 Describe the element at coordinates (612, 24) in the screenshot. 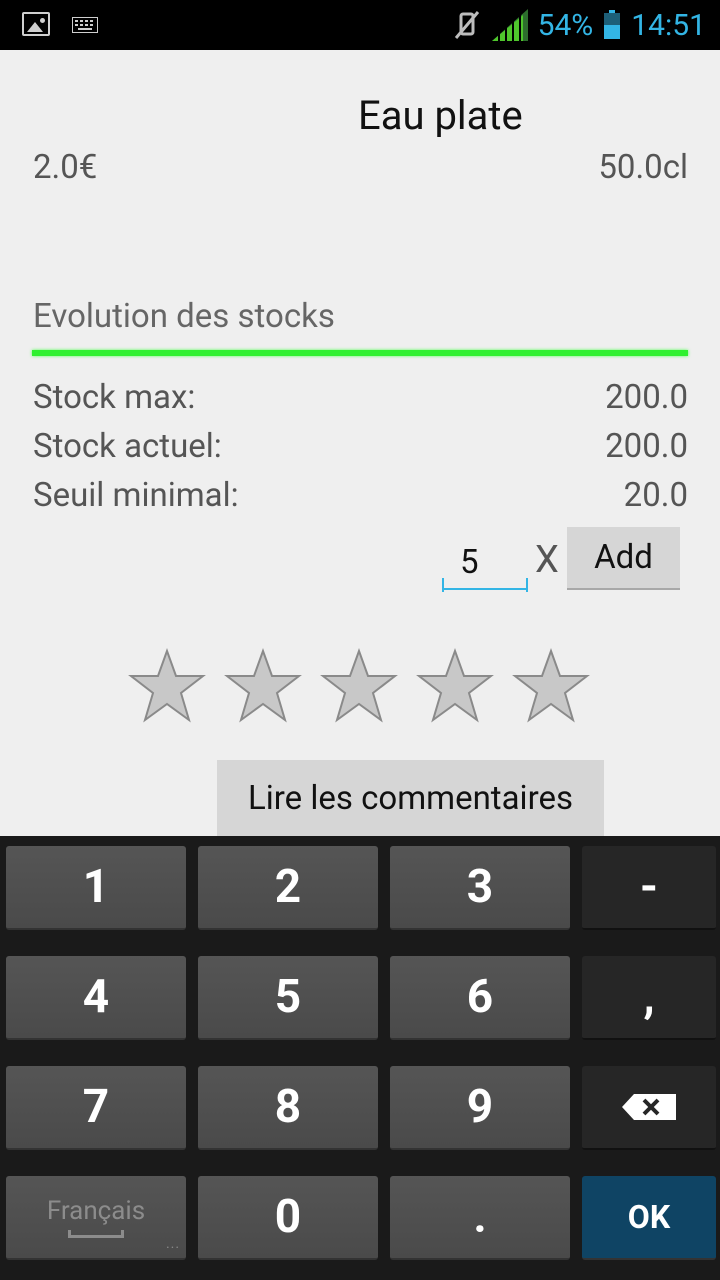

I see `battery-icon` at that location.